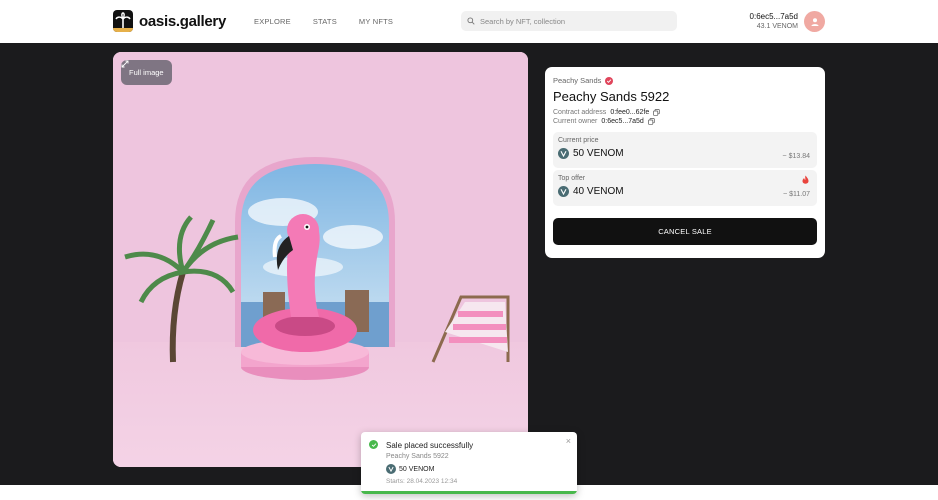  I want to click on current-price-label: Current price, so click(578, 140).